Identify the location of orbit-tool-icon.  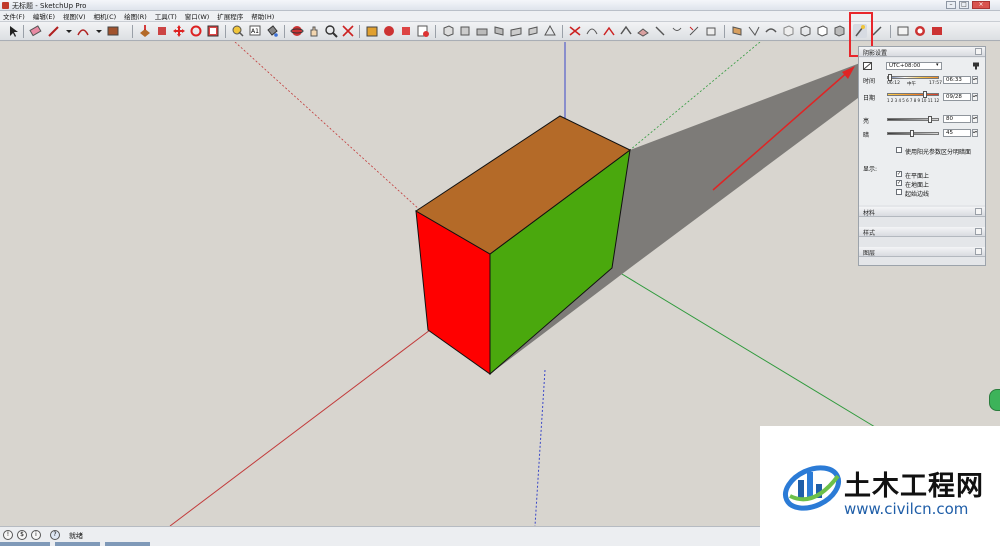
(297, 31).